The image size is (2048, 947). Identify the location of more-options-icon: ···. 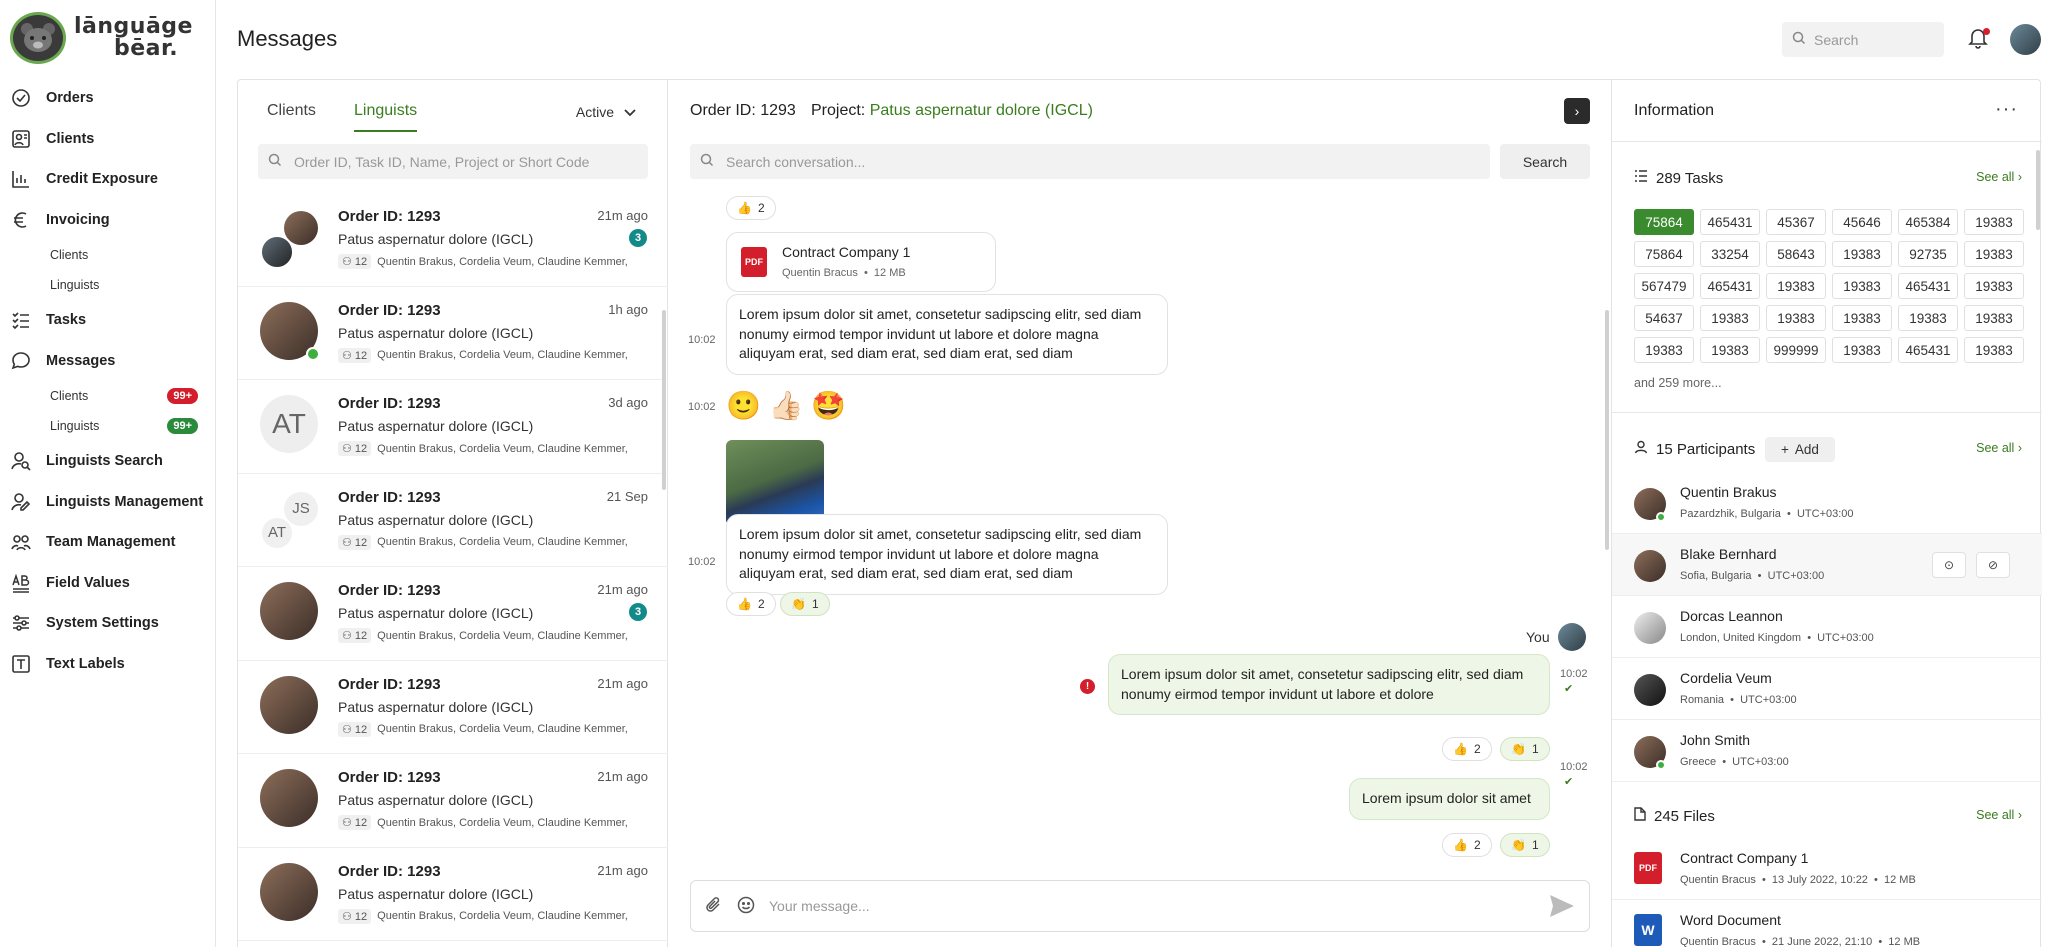
(2006, 109).